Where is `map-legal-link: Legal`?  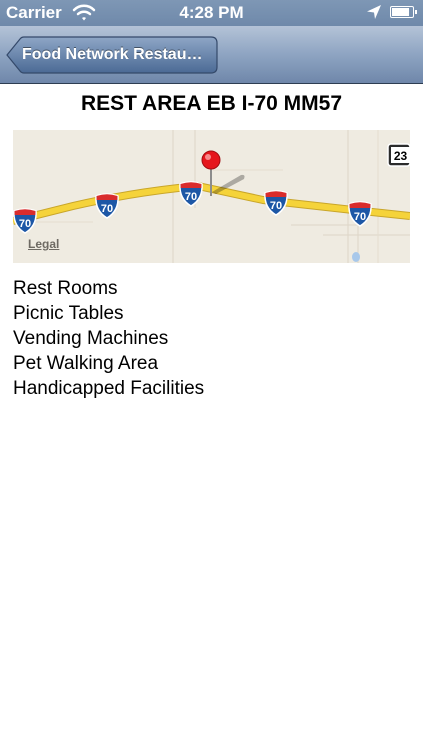
map-legal-link: Legal is located at coordinates (43, 244).